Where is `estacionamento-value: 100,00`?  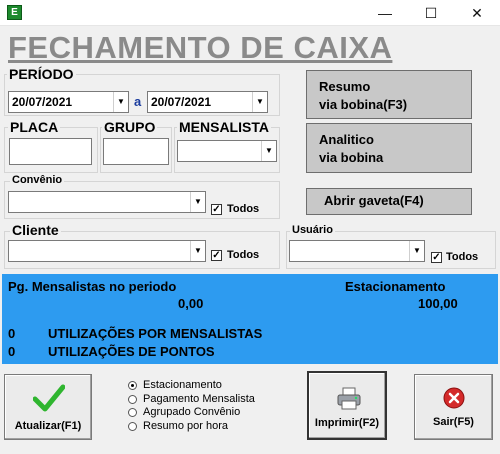
estacionamento-value: 100,00 is located at coordinates (438, 303).